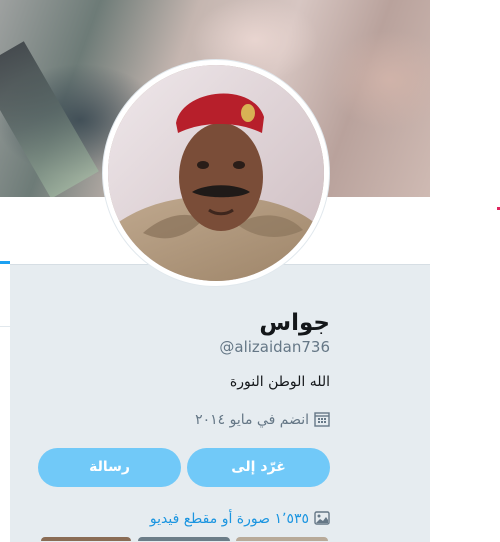  What do you see at coordinates (279, 382) in the screenshot?
I see `profile-bio: الله الوطن النورة` at bounding box center [279, 382].